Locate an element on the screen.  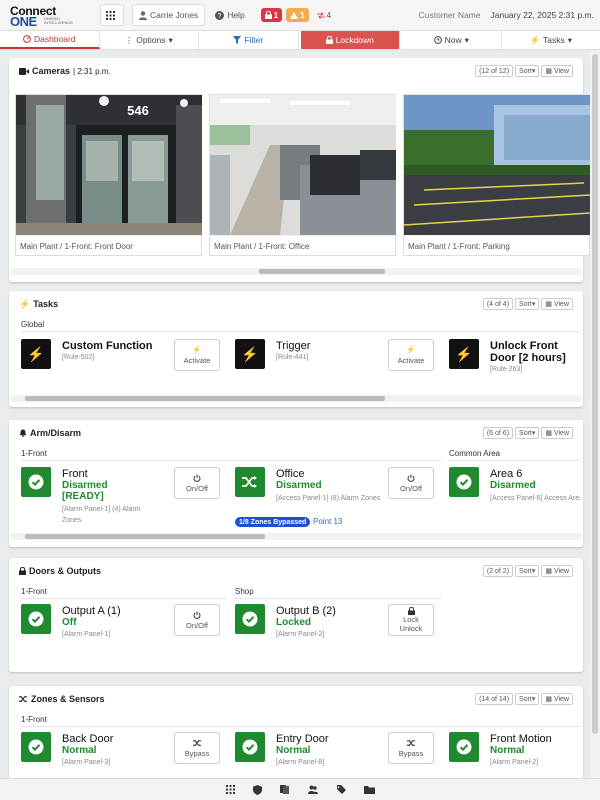
lockdown-button: Lockdown is located at coordinates (350, 40).